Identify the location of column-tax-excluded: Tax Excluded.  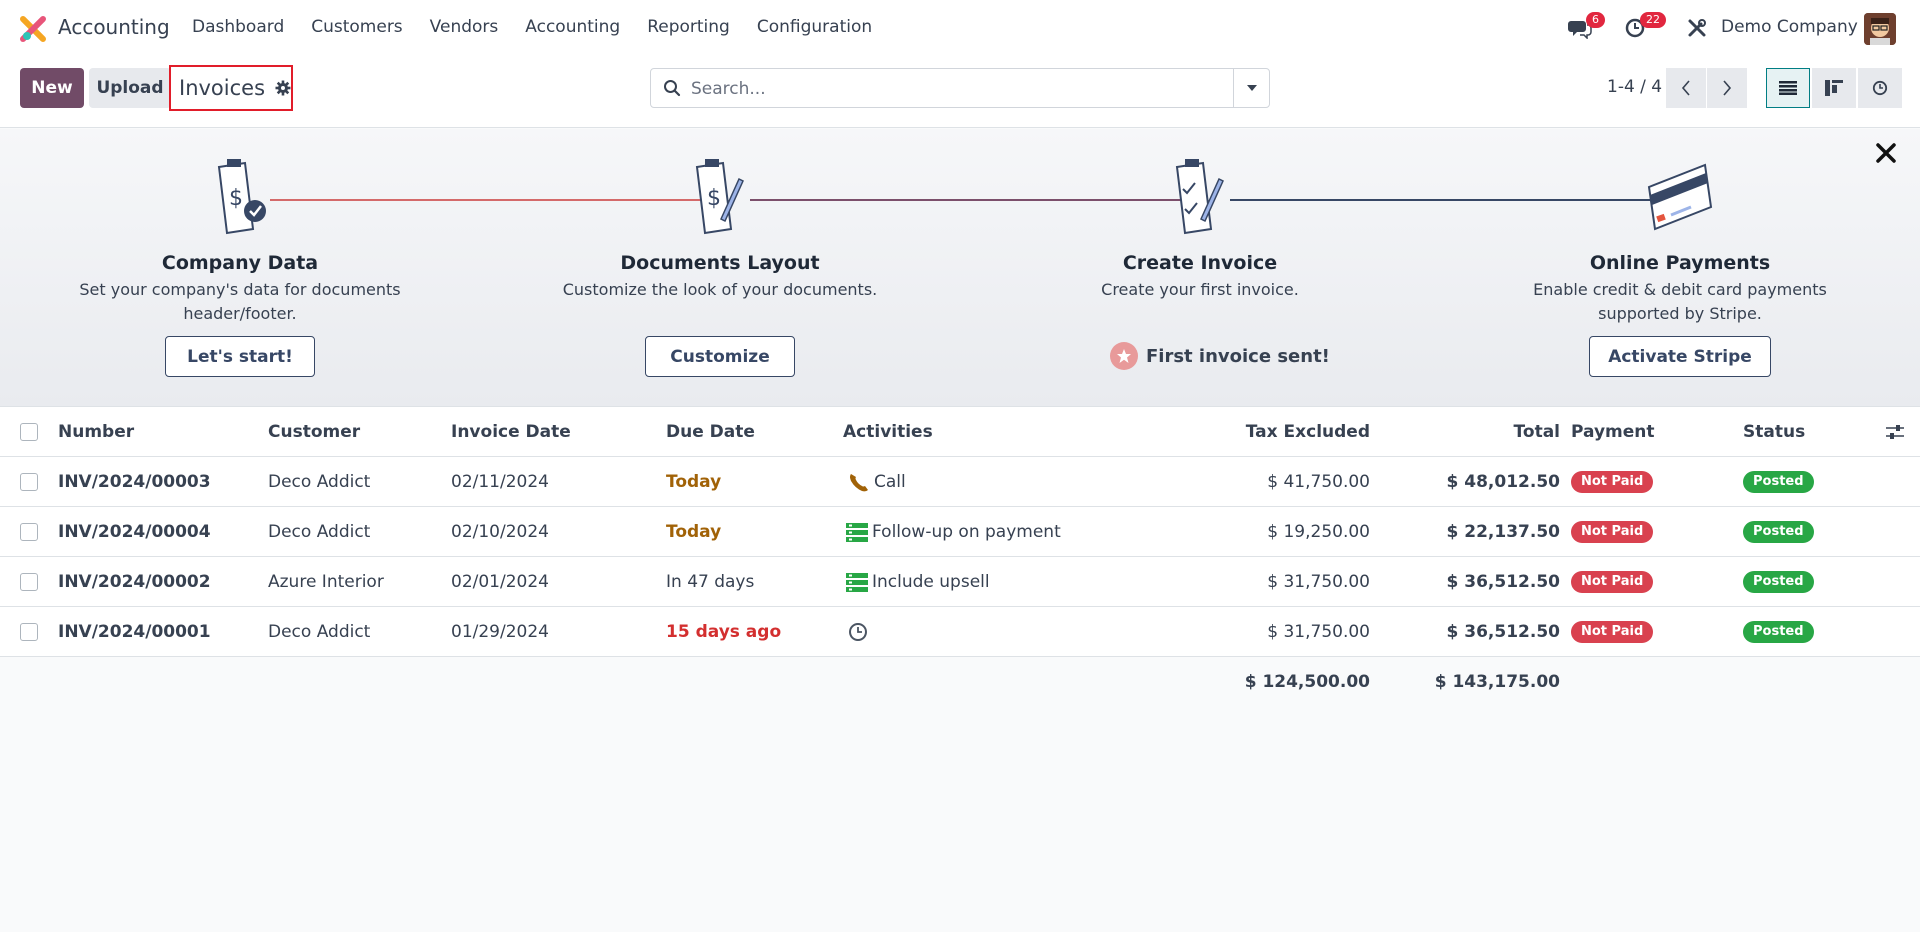
(1260, 432).